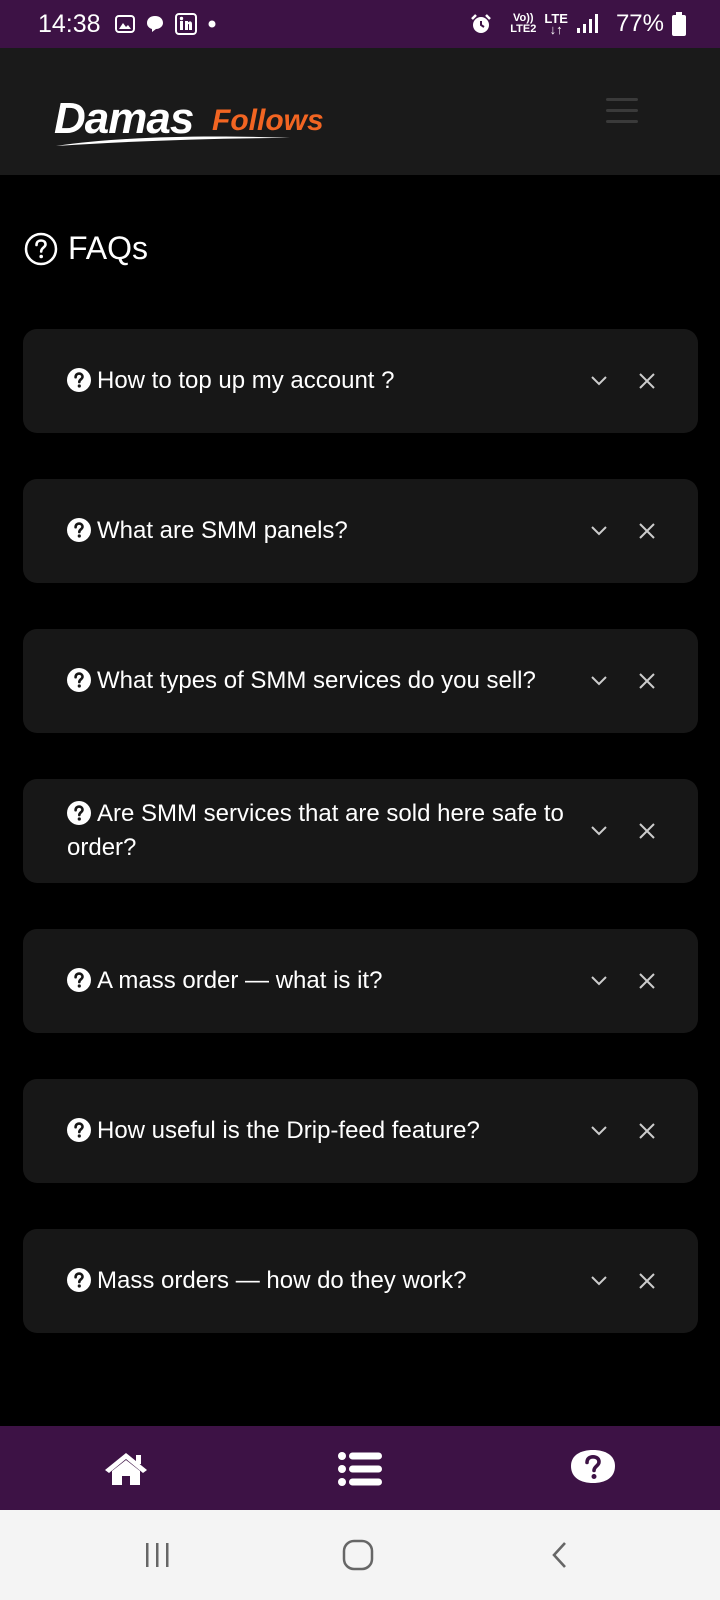 The image size is (720, 1600). What do you see at coordinates (268, 120) in the screenshot?
I see `logo-follows-text: Follows` at bounding box center [268, 120].